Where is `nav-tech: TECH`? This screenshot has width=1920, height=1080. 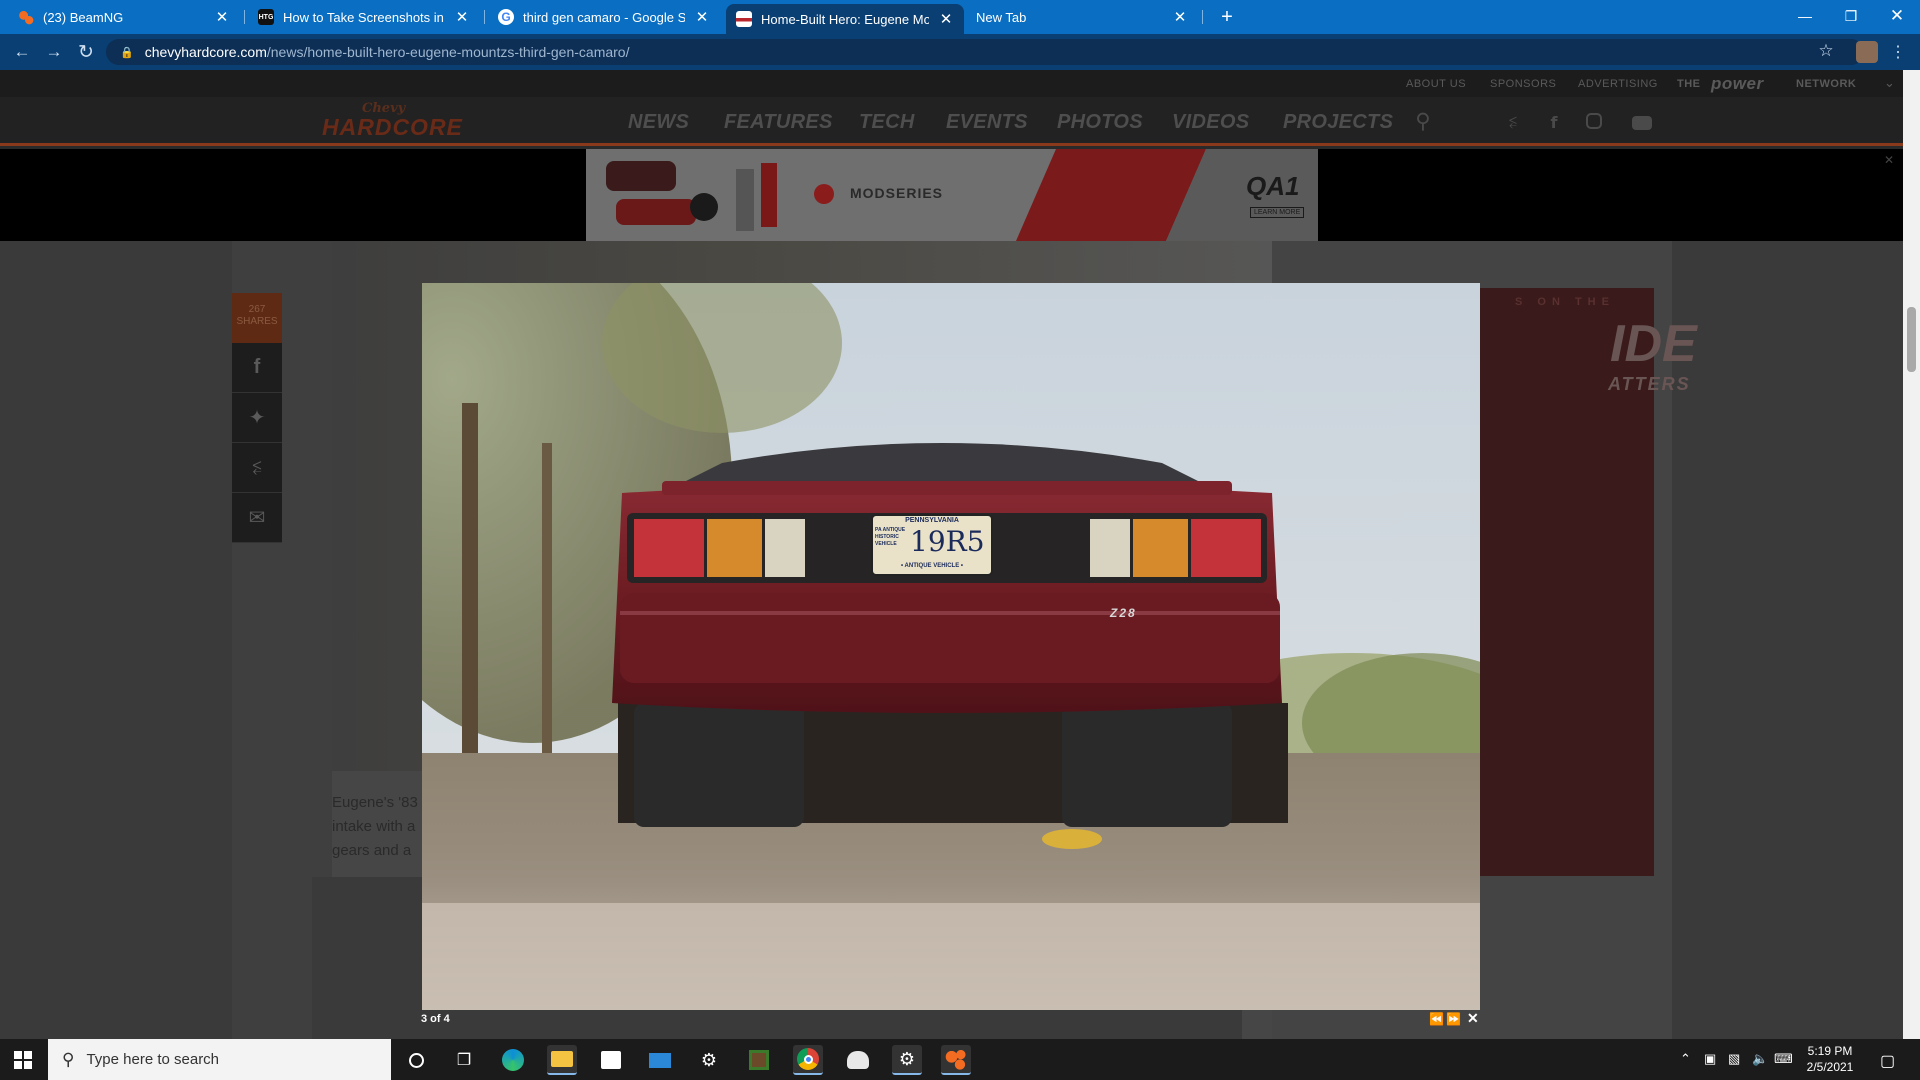
nav-tech: TECH is located at coordinates (887, 122).